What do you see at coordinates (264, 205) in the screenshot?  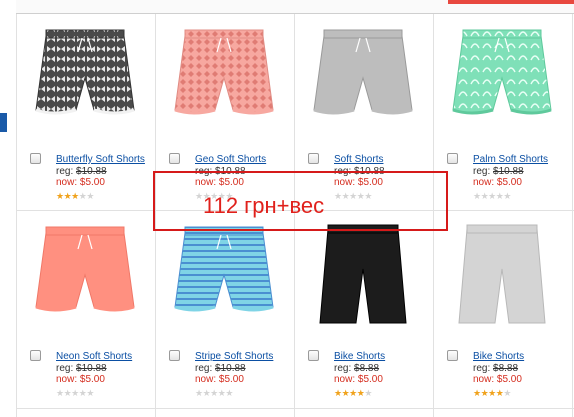 I see `price-annotation-text: 112 грн+вес` at bounding box center [264, 205].